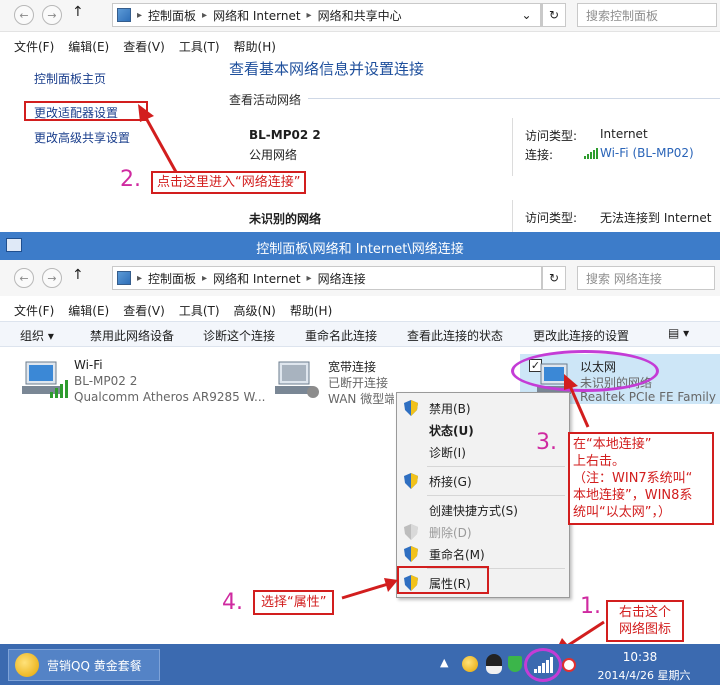  I want to click on properties-highlight-box, so click(443, 580).